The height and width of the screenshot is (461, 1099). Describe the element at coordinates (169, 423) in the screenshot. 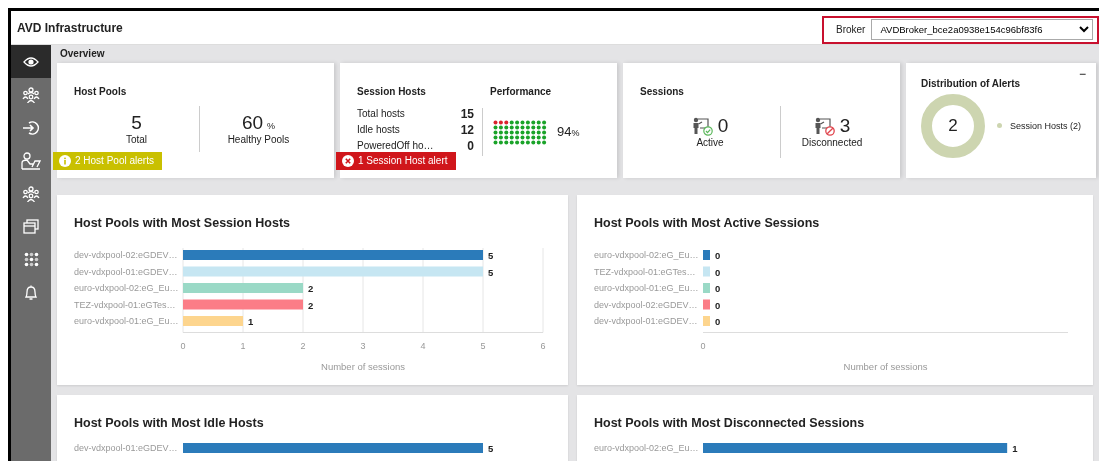

I see `chart-title: Host Pools with Most Idle Hosts` at that location.